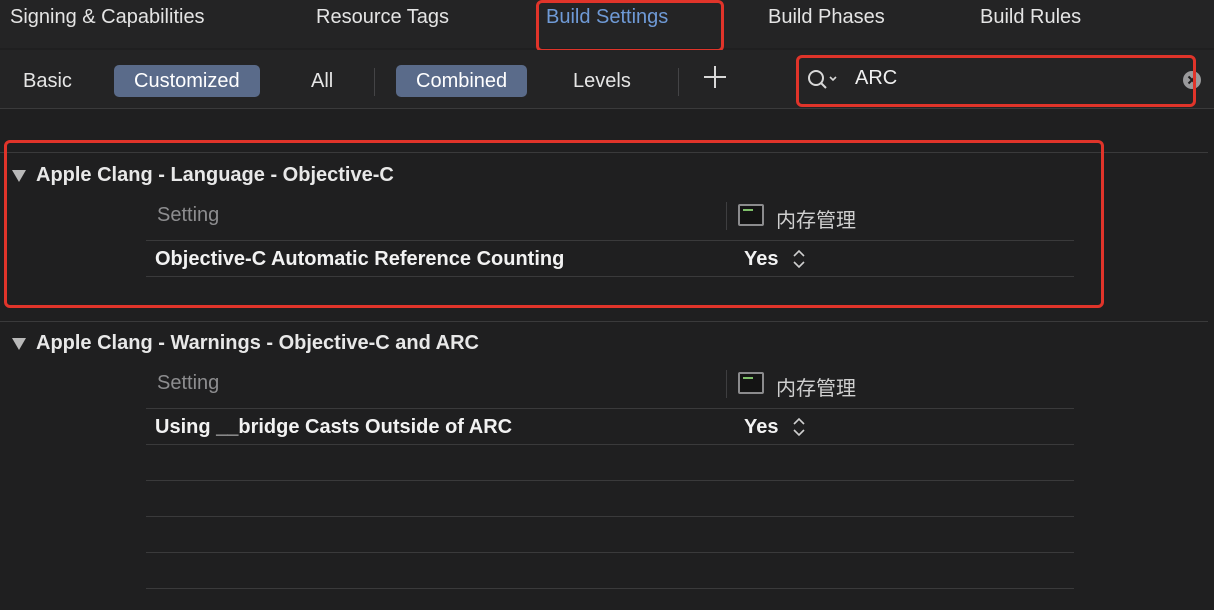  What do you see at coordinates (876, 78) in the screenshot?
I see `search-input: ARC` at bounding box center [876, 78].